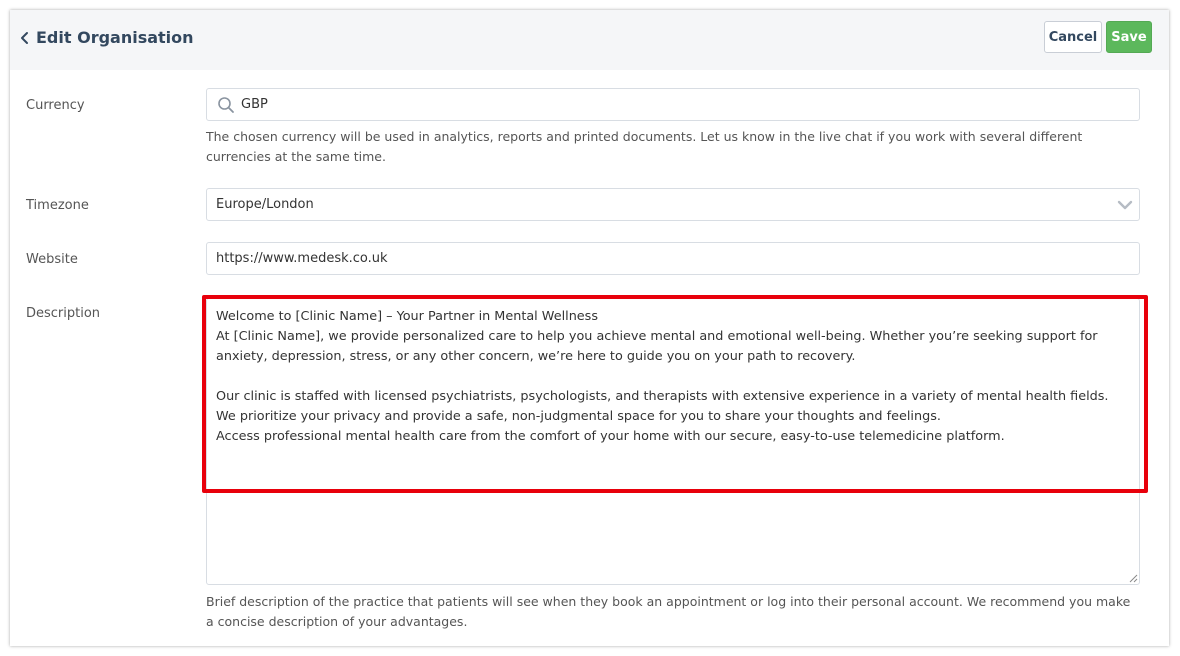  I want to click on website-label: Website, so click(52, 259).